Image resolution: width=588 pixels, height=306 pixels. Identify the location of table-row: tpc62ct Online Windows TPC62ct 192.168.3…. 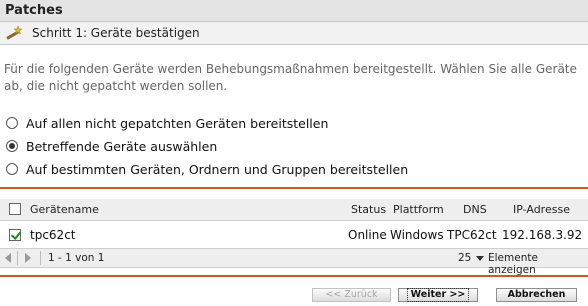
(294, 235).